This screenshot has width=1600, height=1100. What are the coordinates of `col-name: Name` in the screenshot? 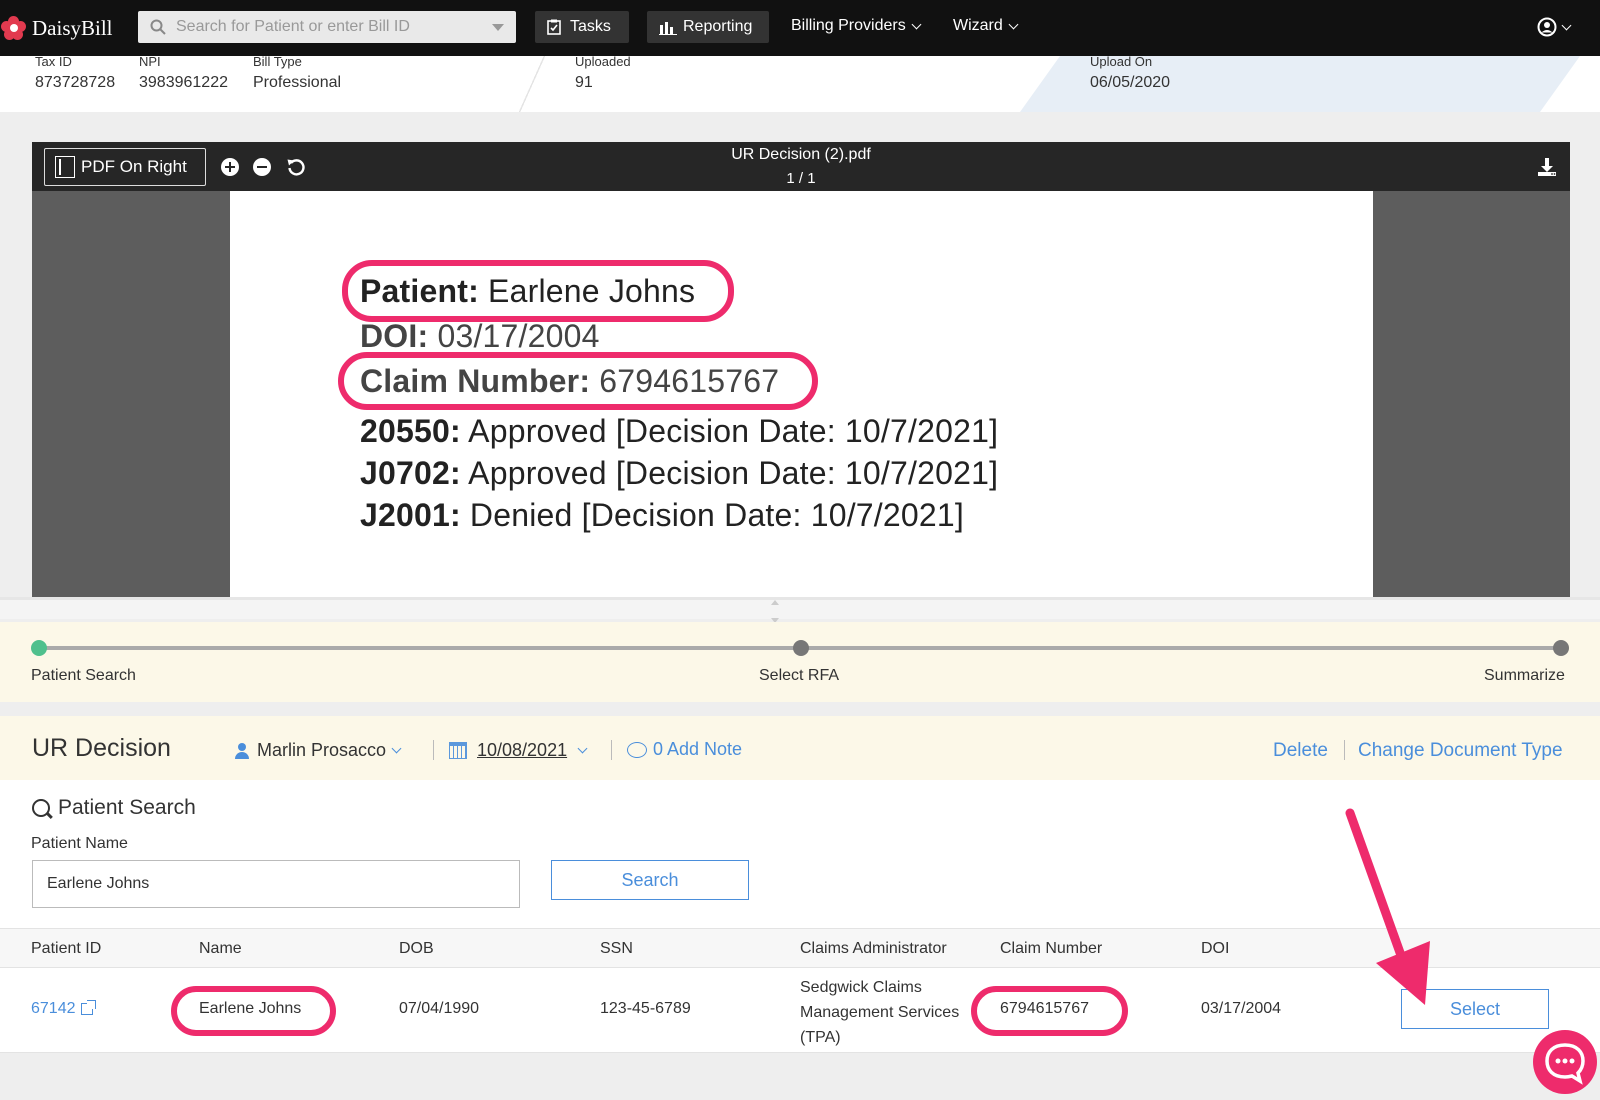 It's located at (220, 948).